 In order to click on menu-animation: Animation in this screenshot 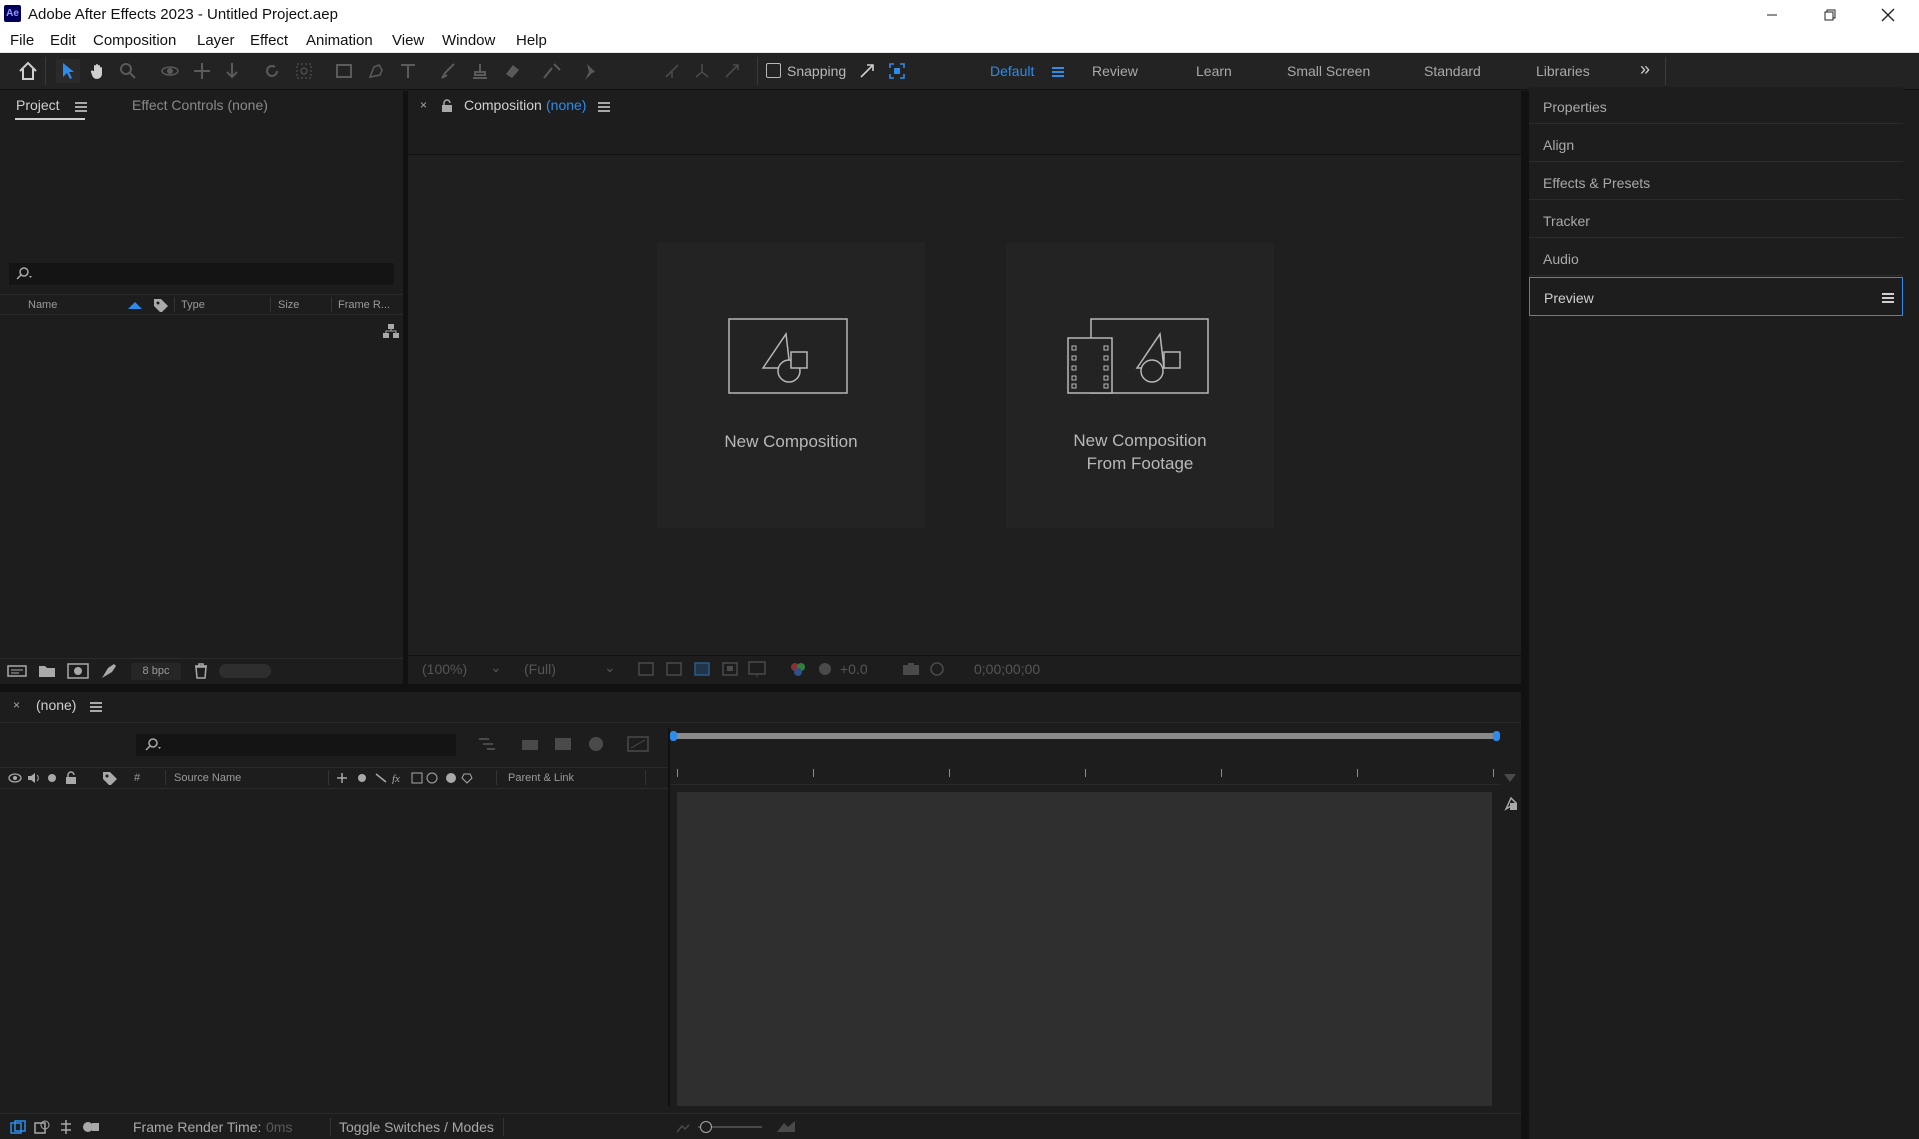, I will do `click(339, 40)`.